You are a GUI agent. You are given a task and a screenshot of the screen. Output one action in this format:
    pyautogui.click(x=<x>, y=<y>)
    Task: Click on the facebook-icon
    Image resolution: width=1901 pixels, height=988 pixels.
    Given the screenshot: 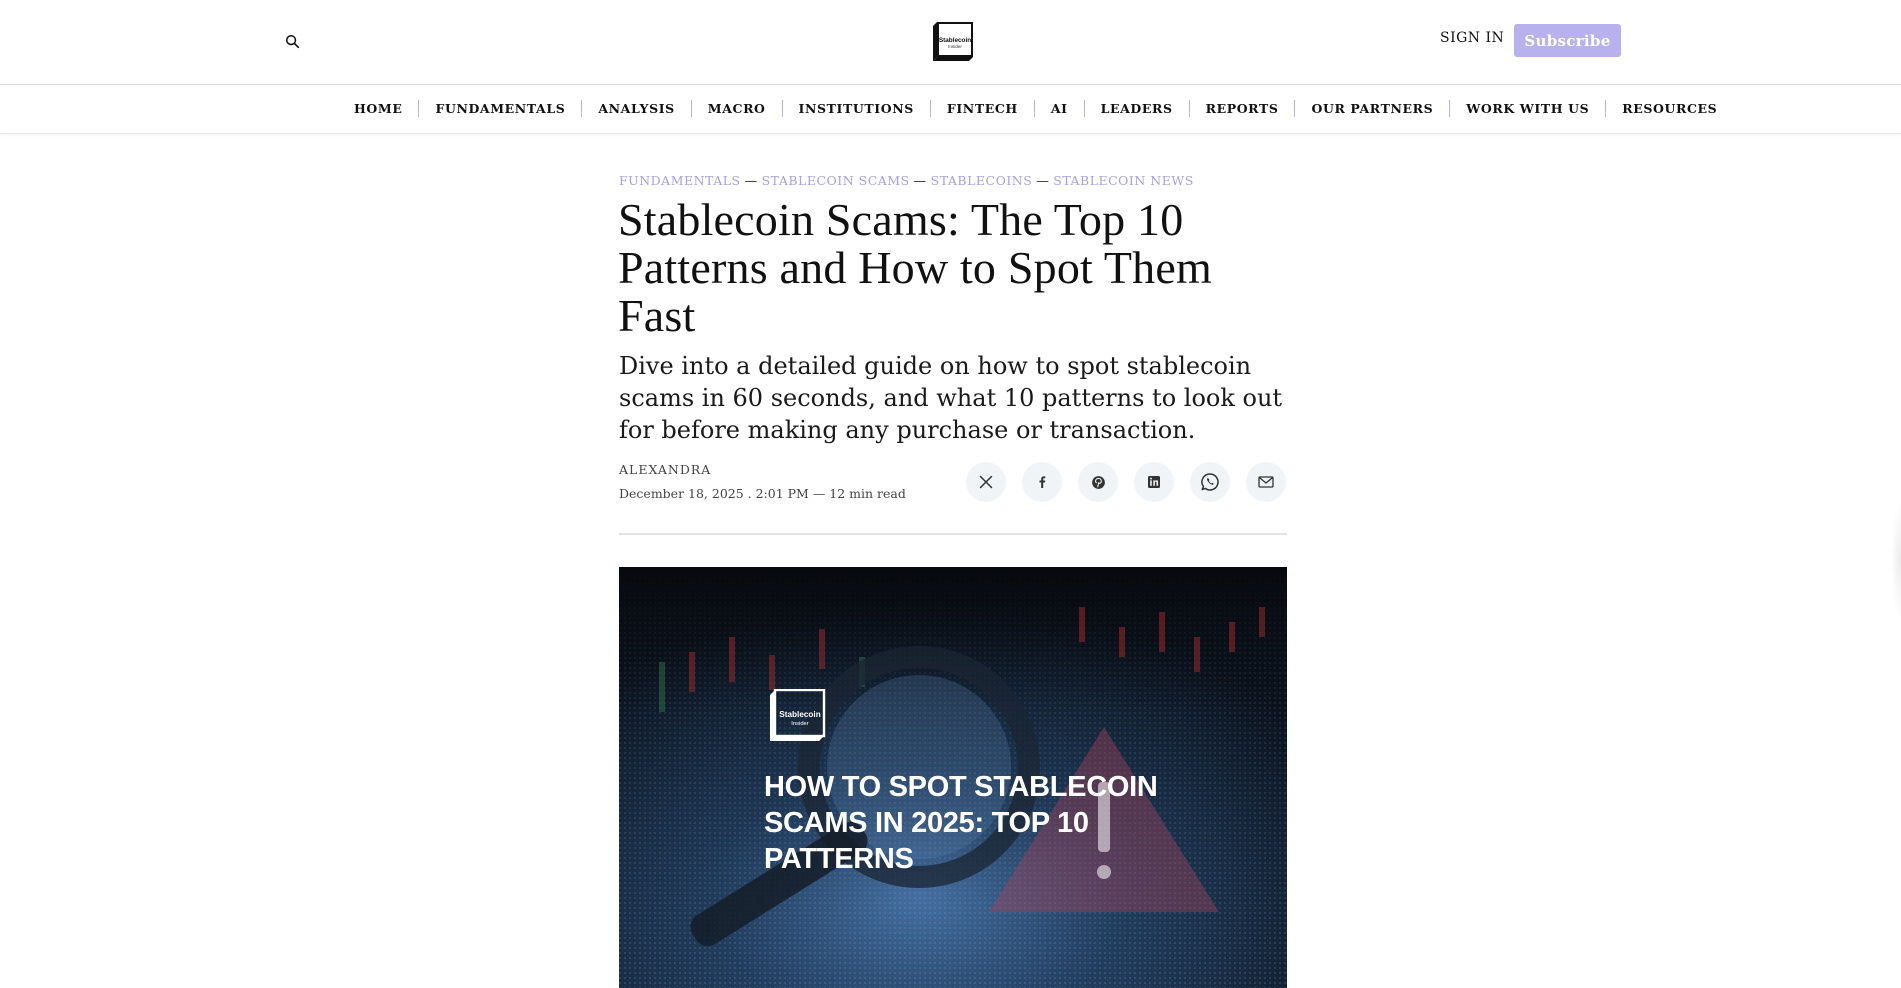 What is the action you would take?
    pyautogui.click(x=1042, y=482)
    